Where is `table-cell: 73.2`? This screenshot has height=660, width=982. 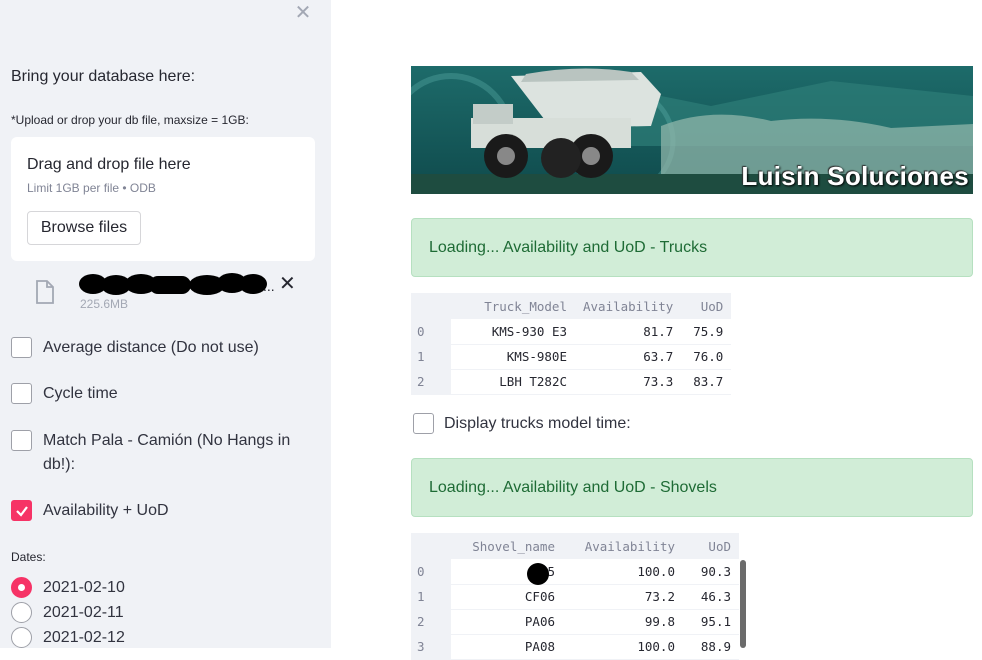
table-cell: 73.2 is located at coordinates (623, 597).